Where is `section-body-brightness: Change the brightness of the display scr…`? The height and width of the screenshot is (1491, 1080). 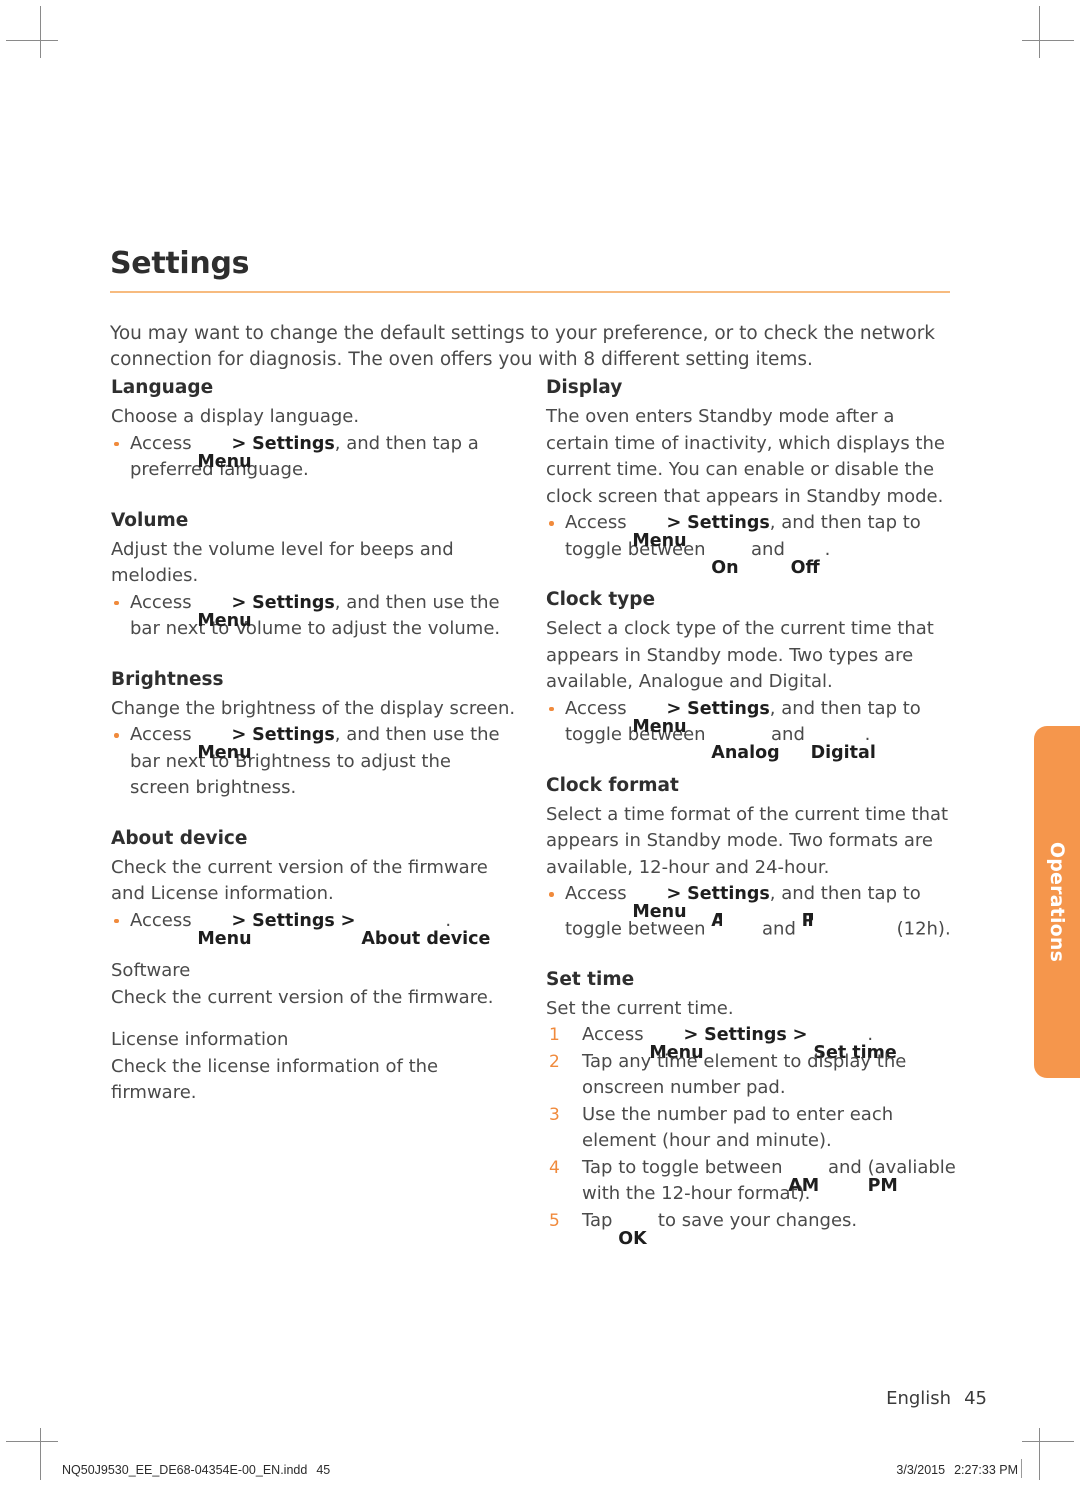
section-body-brightness: Change the brightness of the display scr… is located at coordinates (313, 708).